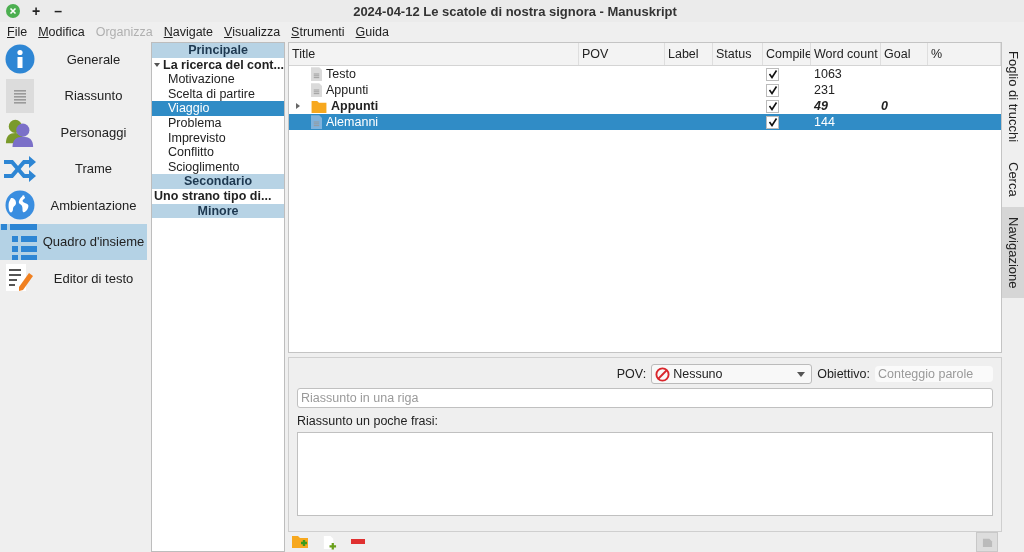  I want to click on add-document-icon, so click(329, 542).